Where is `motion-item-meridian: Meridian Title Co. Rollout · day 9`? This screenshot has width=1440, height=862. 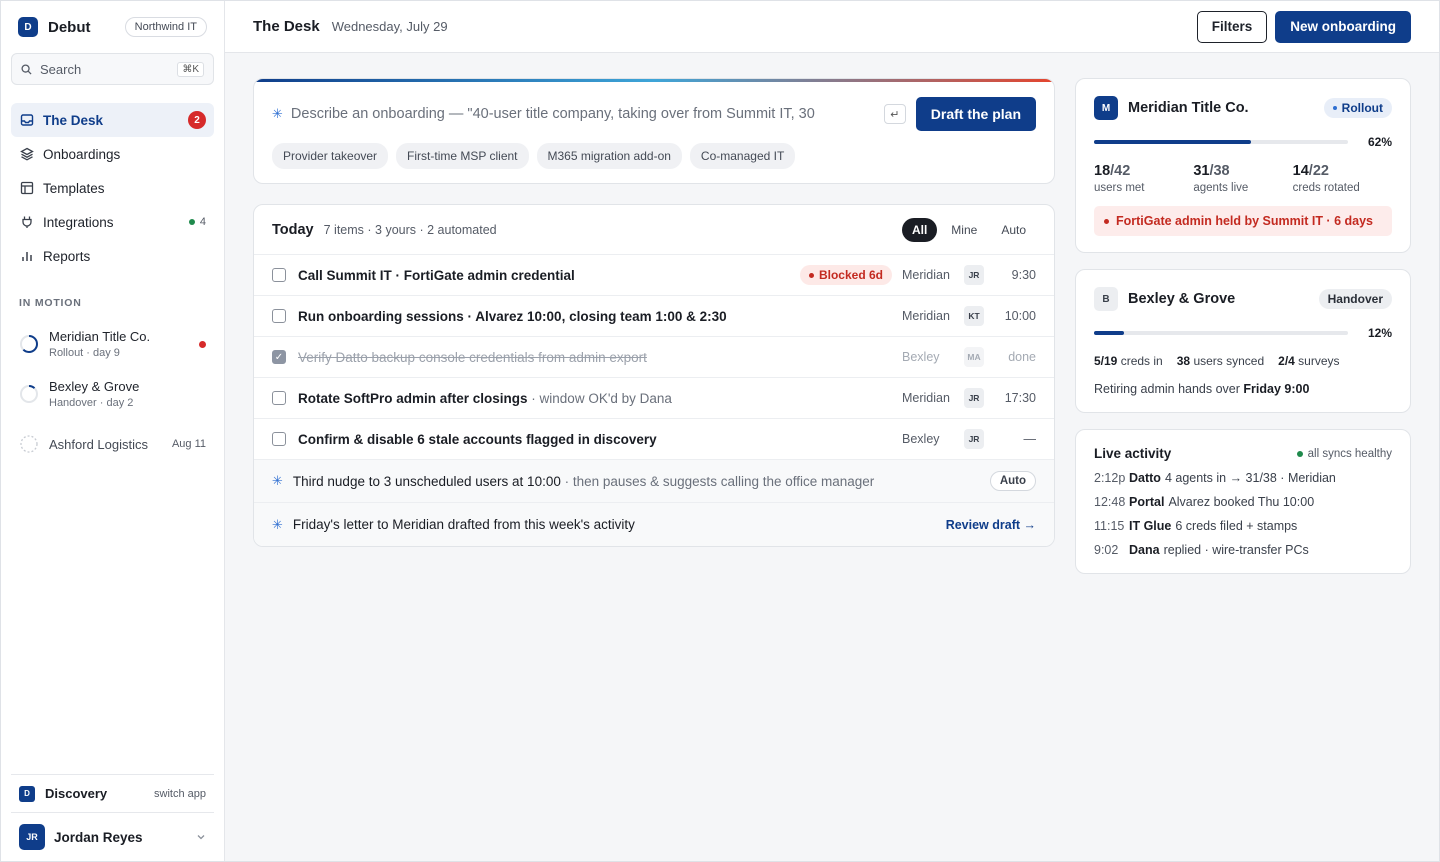 motion-item-meridian: Meridian Title Co. Rollout · day 9 is located at coordinates (112, 344).